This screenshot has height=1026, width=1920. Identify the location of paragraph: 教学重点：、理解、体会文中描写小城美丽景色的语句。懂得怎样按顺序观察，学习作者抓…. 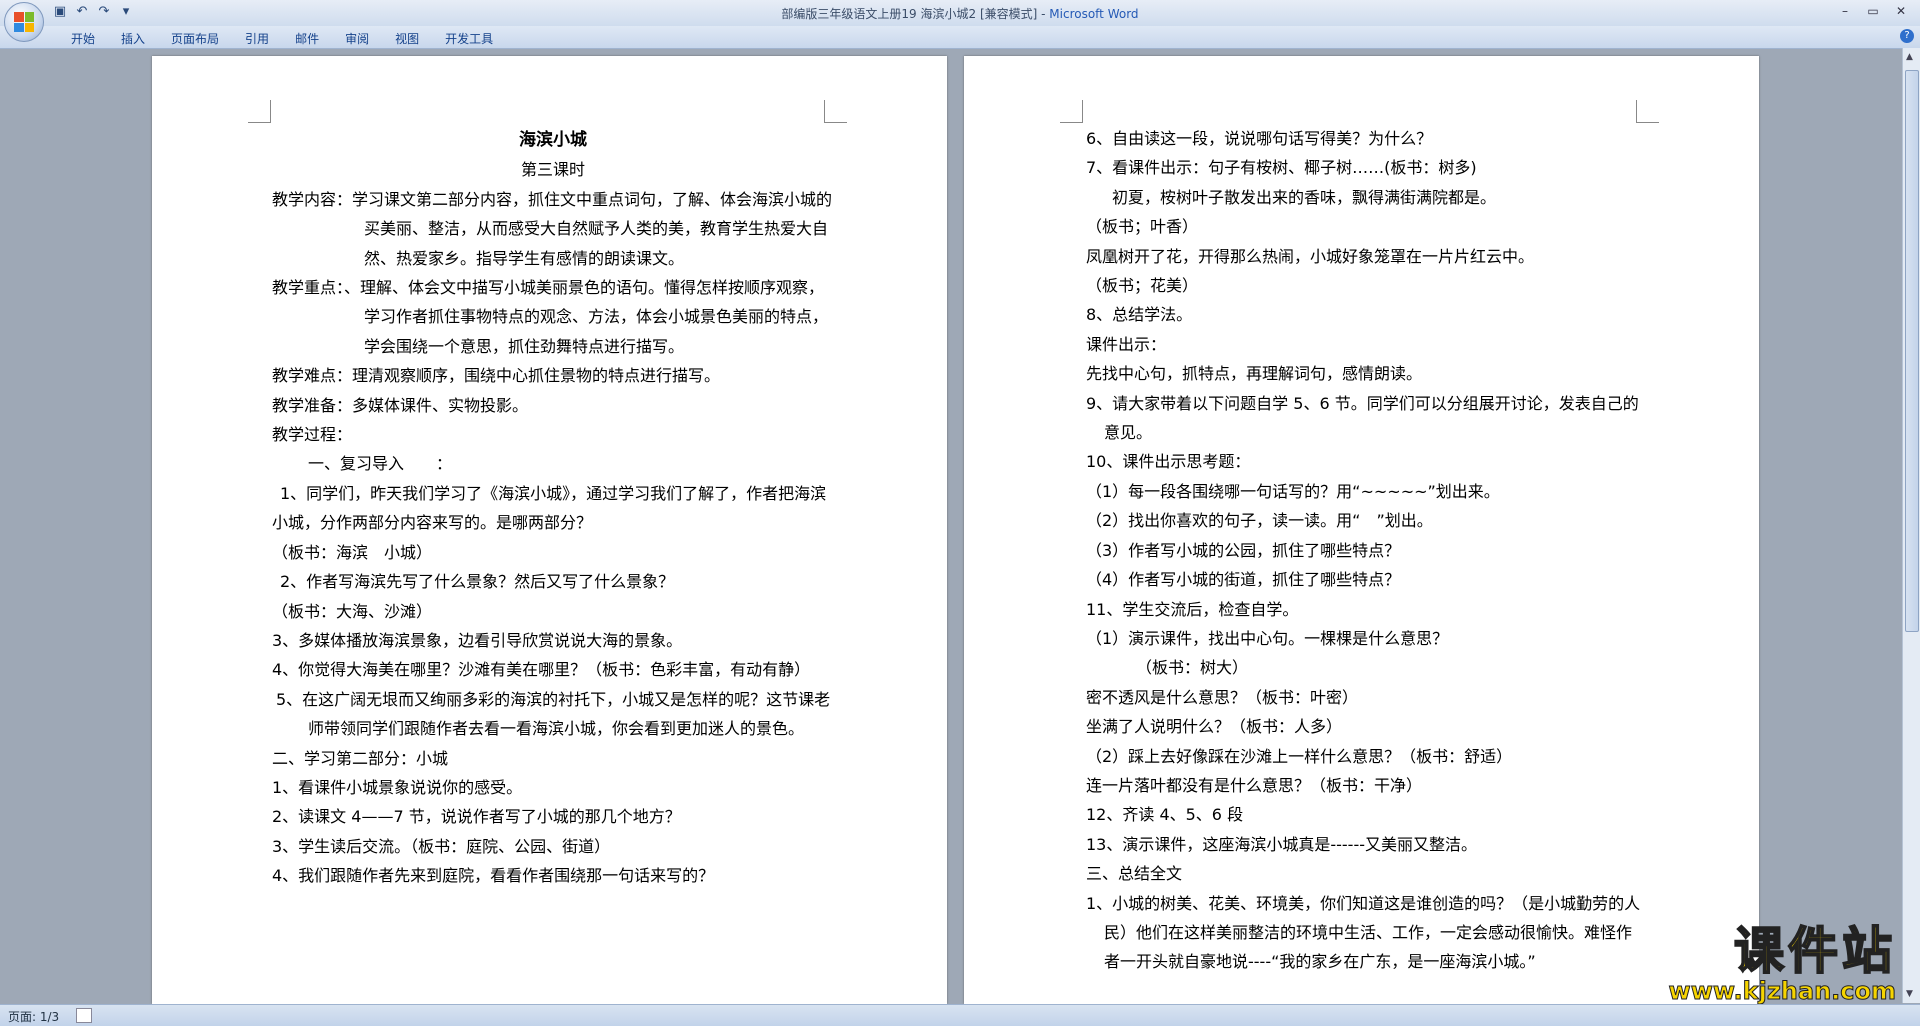
(550, 317).